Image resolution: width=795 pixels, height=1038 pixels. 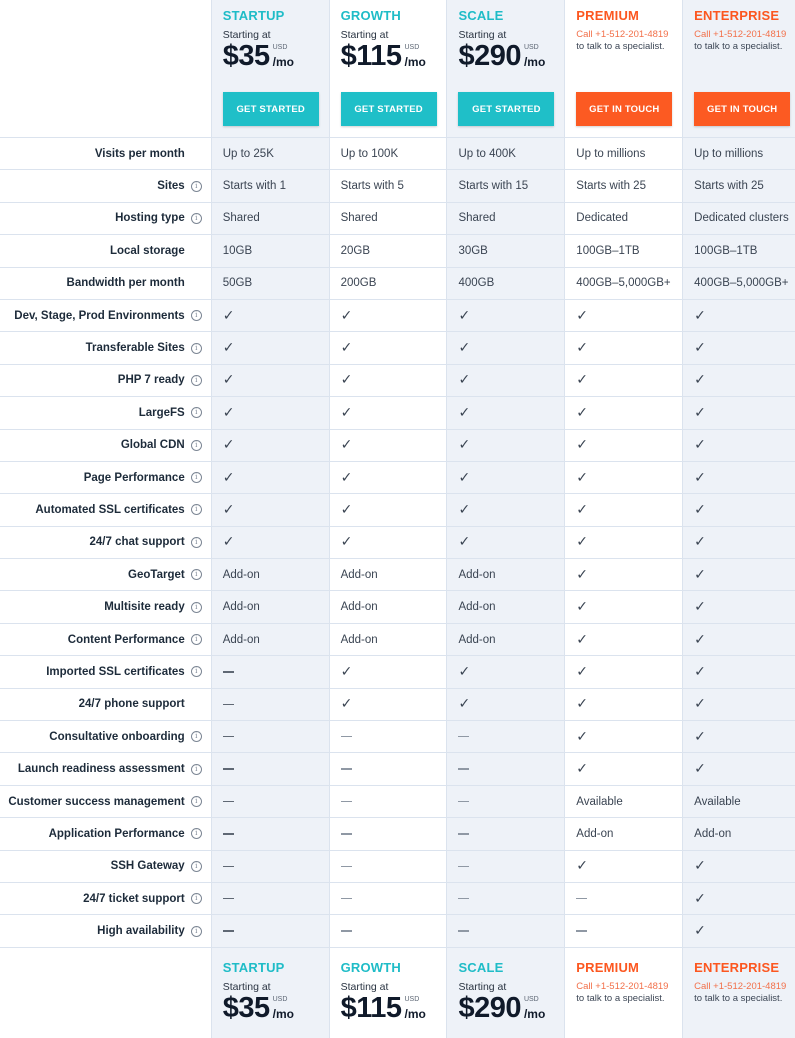 What do you see at coordinates (126, 639) in the screenshot?
I see `feature-name: Content Performance` at bounding box center [126, 639].